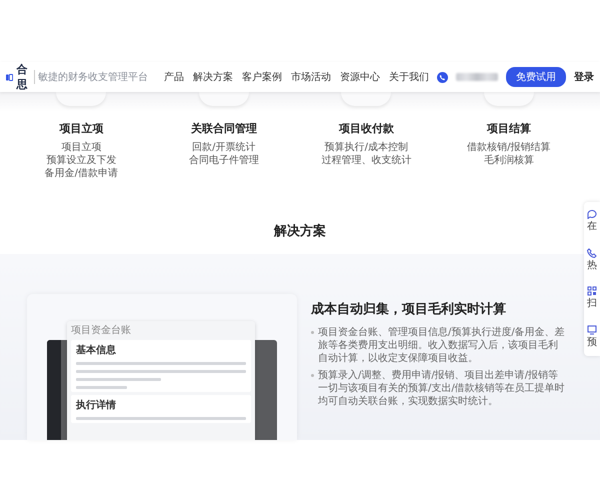 This screenshot has width=600, height=480. What do you see at coordinates (101, 387) in the screenshot?
I see `blurred-text-line` at bounding box center [101, 387].